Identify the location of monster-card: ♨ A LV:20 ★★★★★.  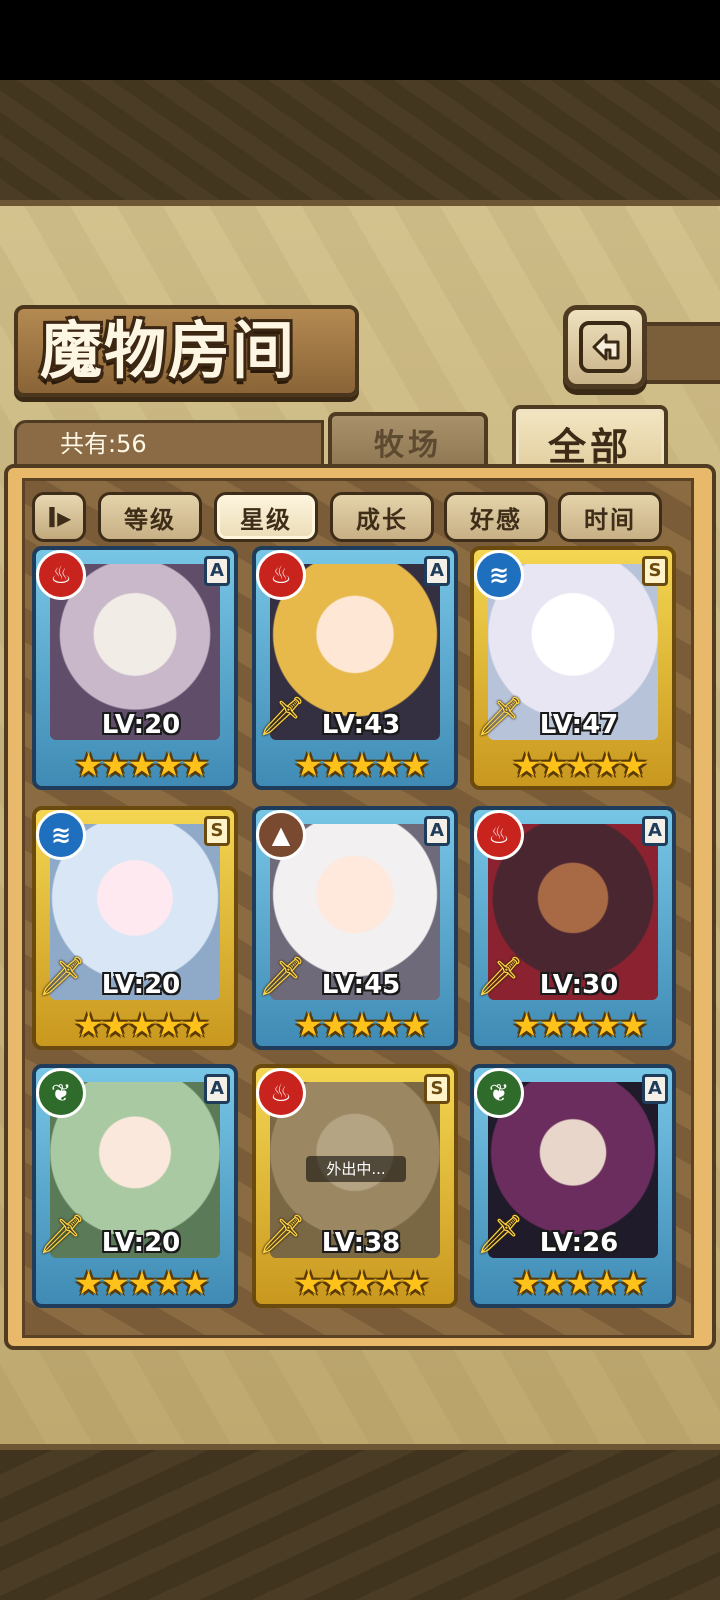
(135, 668).